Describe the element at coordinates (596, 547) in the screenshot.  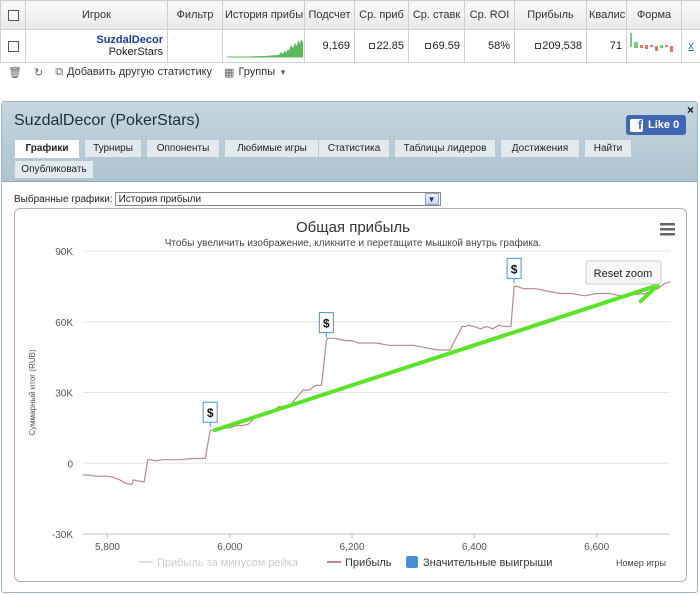
I see `x-tick-label: 6,600` at that location.